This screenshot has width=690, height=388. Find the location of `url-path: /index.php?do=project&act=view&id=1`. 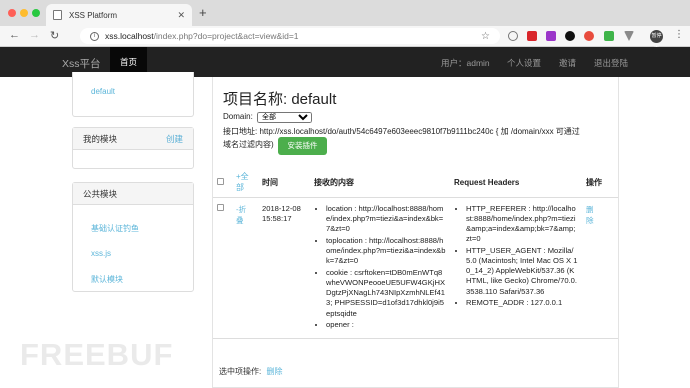

url-path: /index.php?do=project&act=view&id=1 is located at coordinates (226, 36).